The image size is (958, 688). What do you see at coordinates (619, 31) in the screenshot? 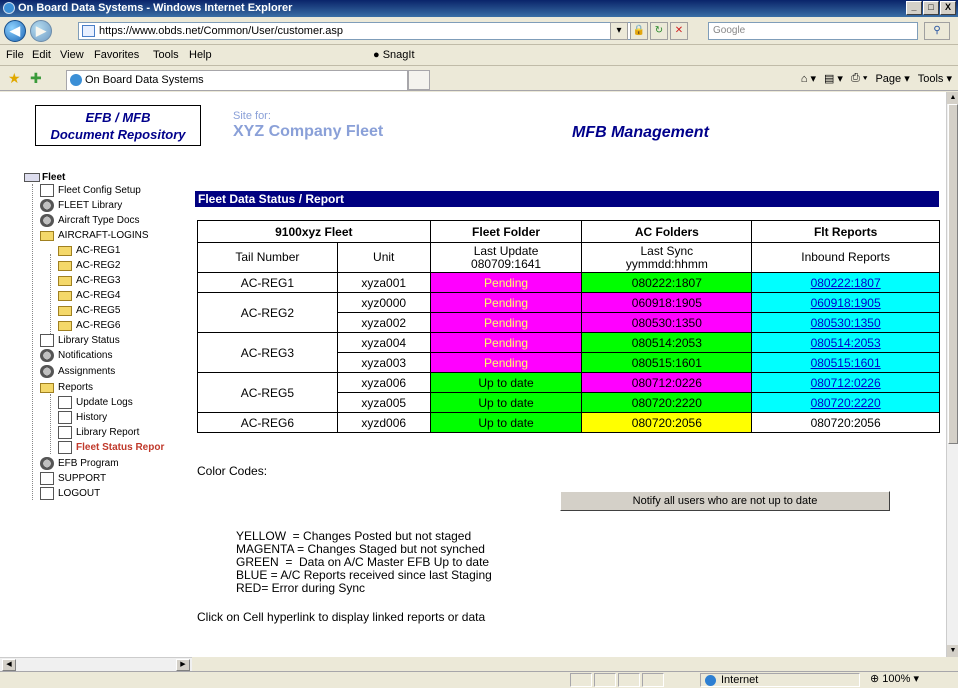
I see `dropdown-icon: ▾` at bounding box center [619, 31].